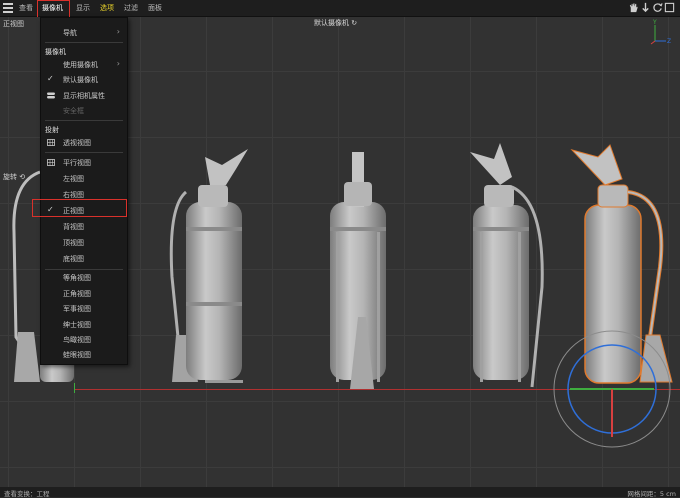 This screenshot has height=498, width=680. Describe the element at coordinates (77, 143) in the screenshot. I see `perspective-label: 透视视图` at that location.